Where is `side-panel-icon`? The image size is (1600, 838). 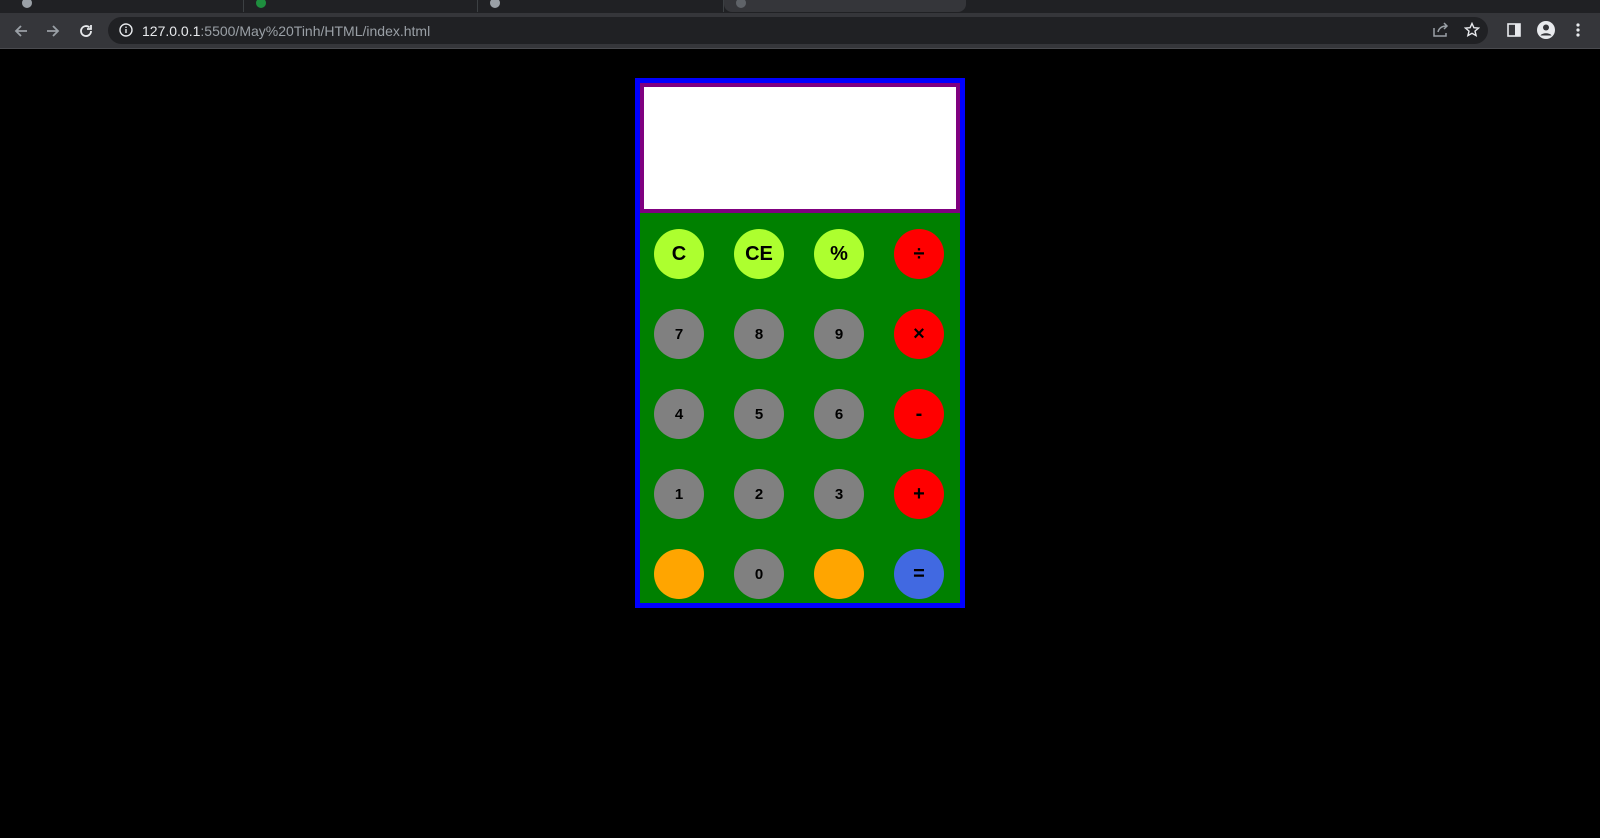 side-panel-icon is located at coordinates (1514, 30).